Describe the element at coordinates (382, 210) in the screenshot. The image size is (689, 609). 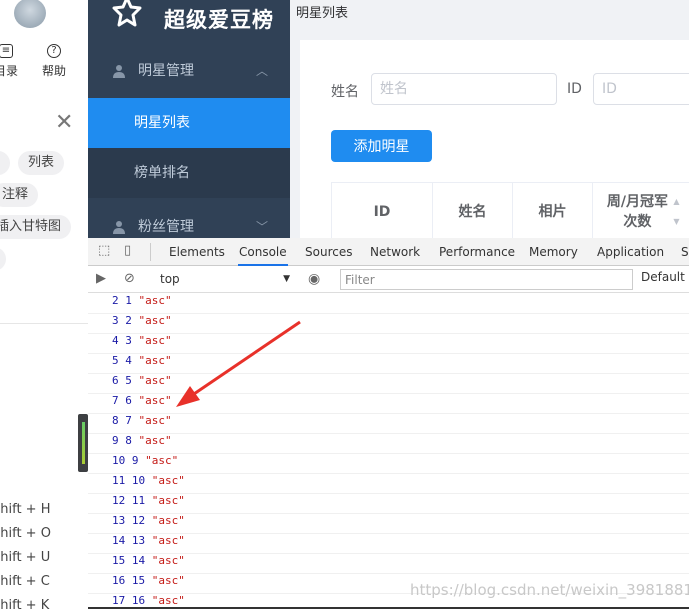
I see `column-header: ID` at that location.